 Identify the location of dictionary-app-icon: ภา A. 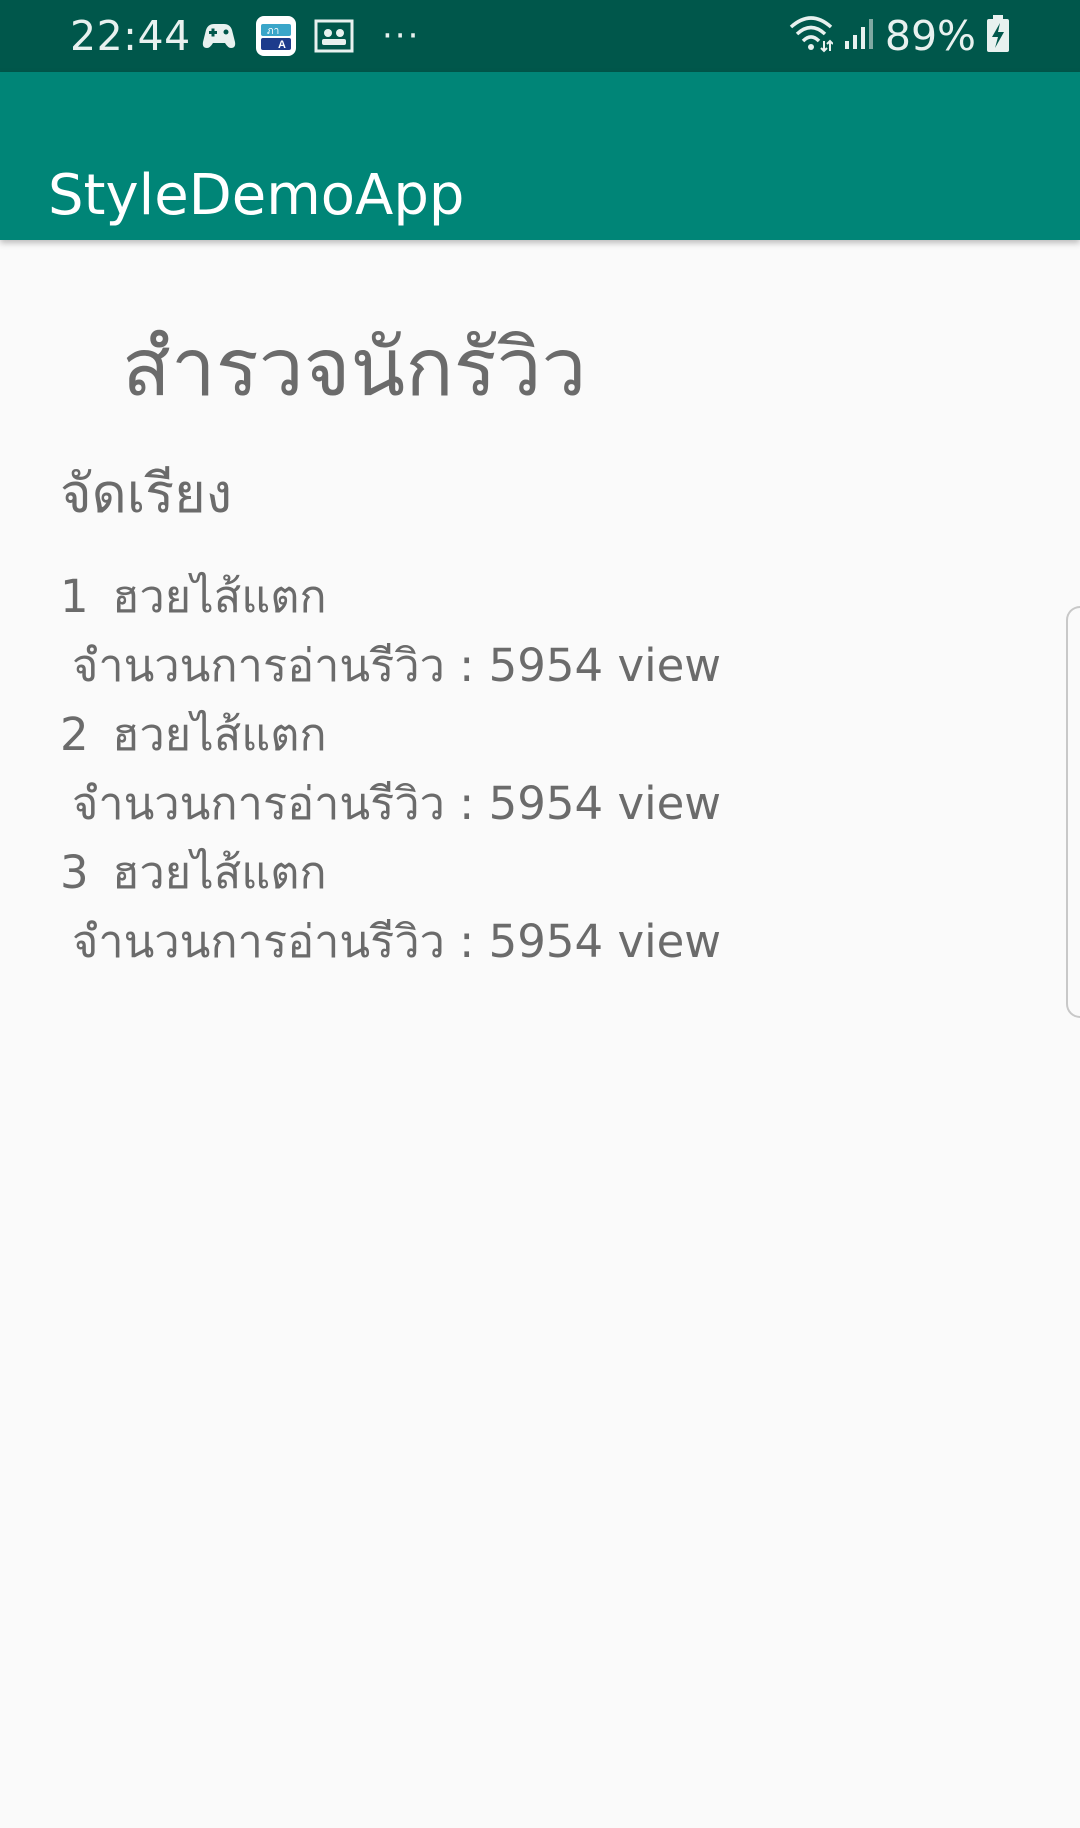
(276, 36).